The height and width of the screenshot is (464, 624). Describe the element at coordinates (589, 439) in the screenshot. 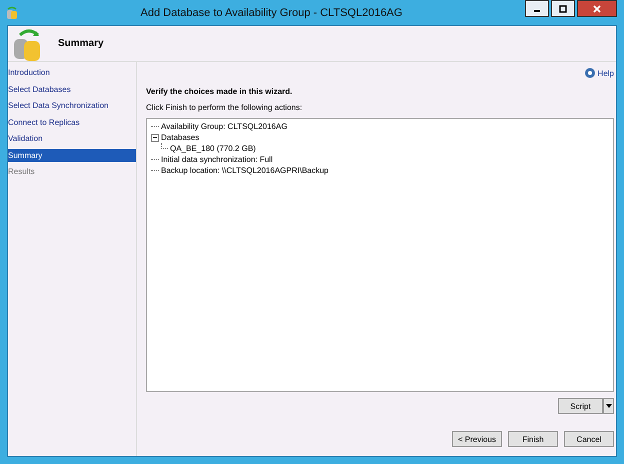

I see `wizard-button: Cancel` at that location.